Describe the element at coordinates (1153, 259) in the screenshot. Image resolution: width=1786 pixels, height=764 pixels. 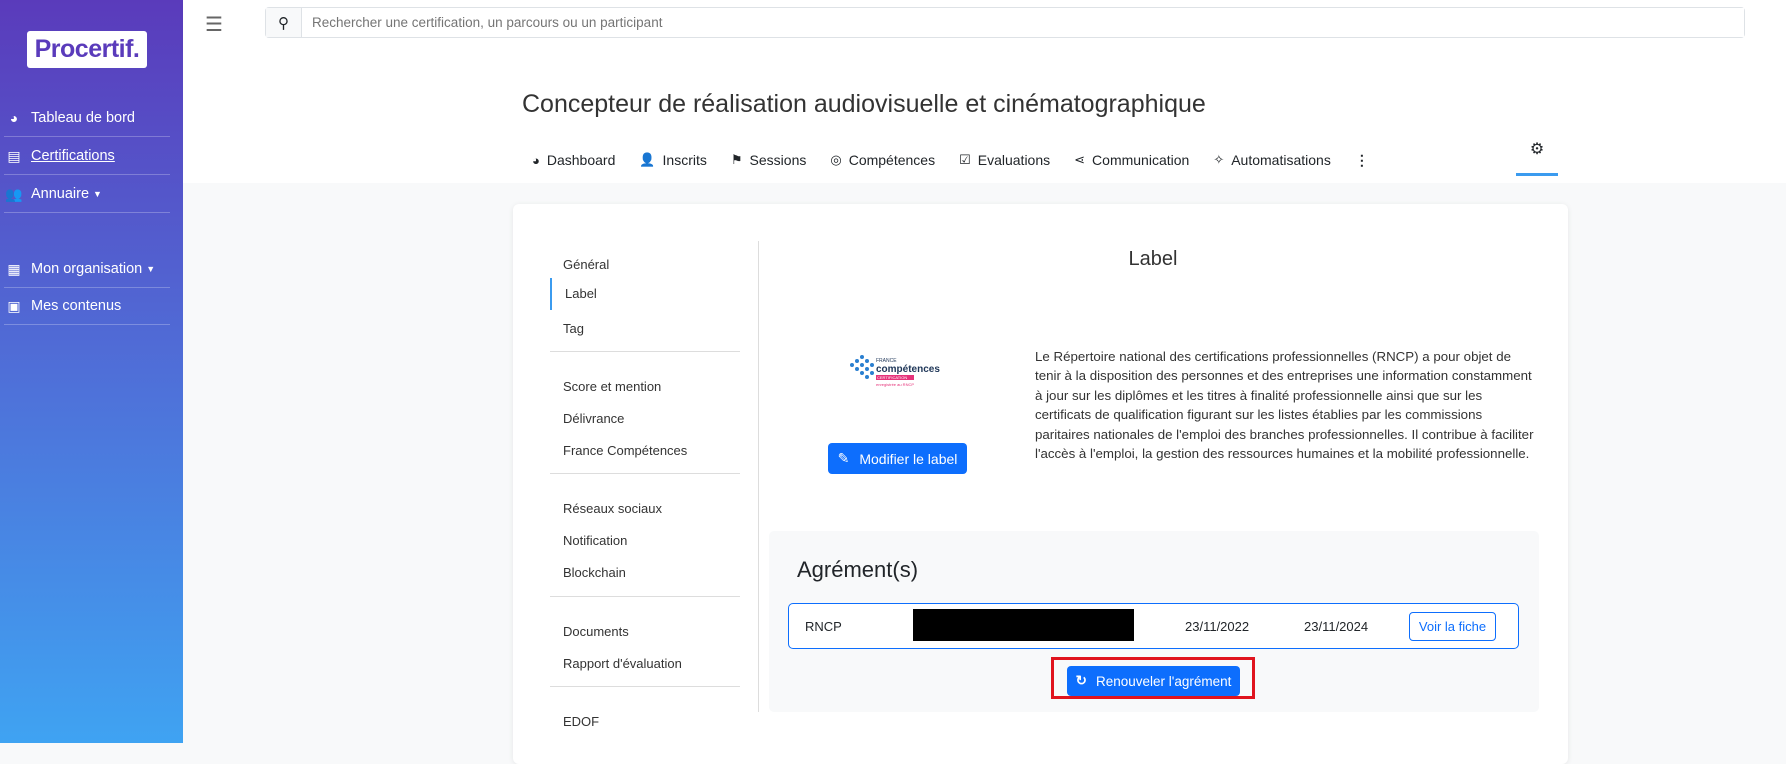
I see `section-heading: Label` at that location.